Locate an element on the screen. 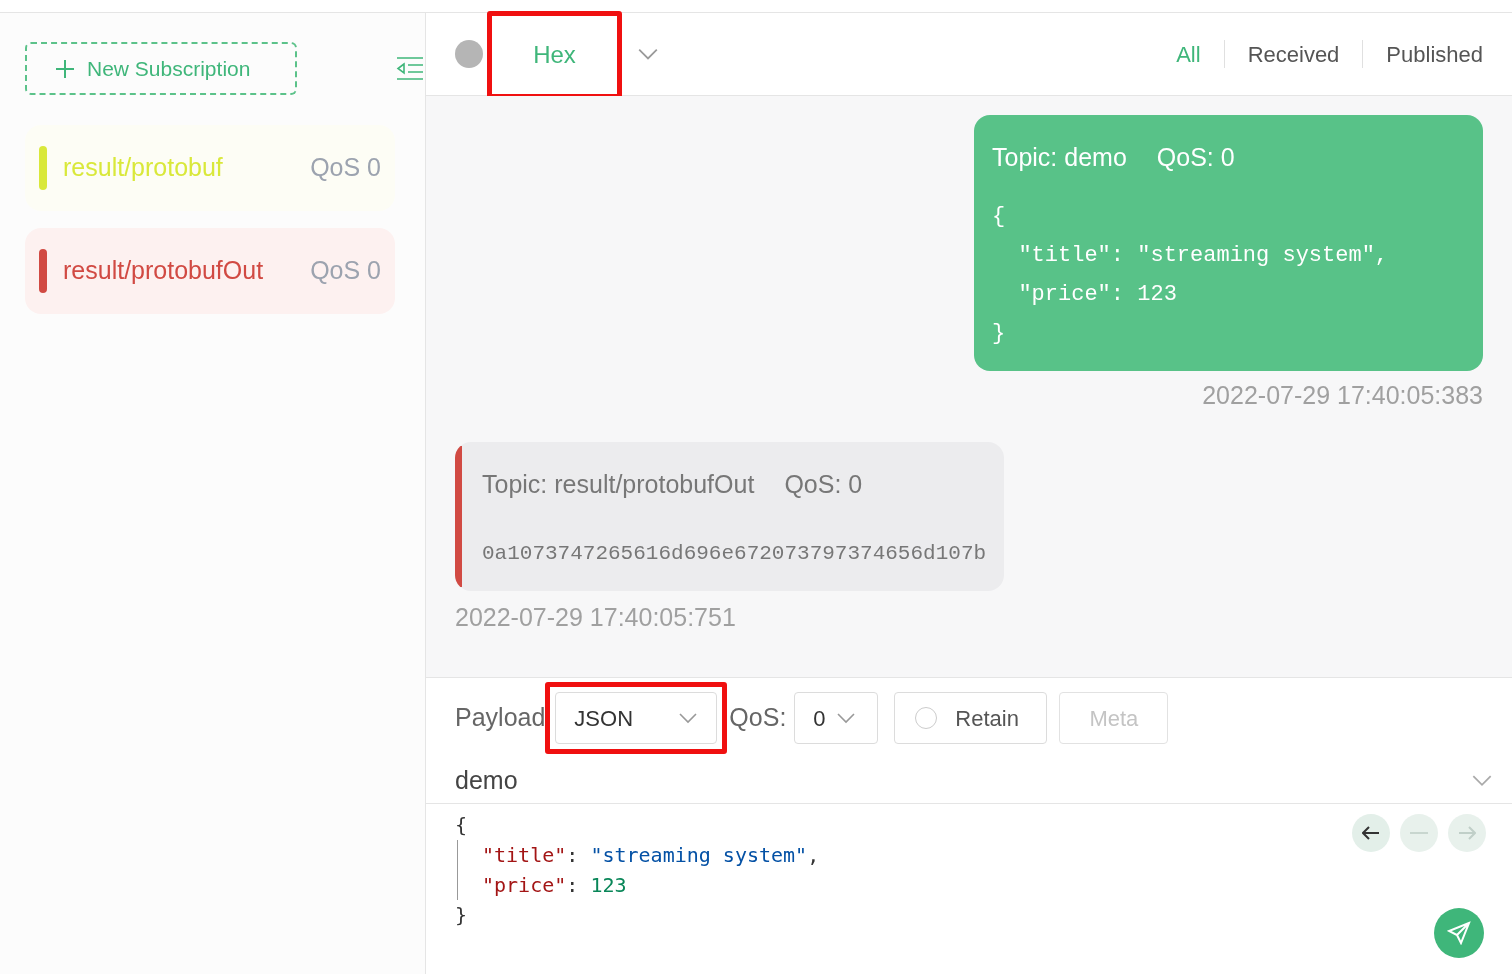 This screenshot has height=974, width=1512. code-editor: { "title": "streaming system", "price": 123 } is located at coordinates (705, 870).